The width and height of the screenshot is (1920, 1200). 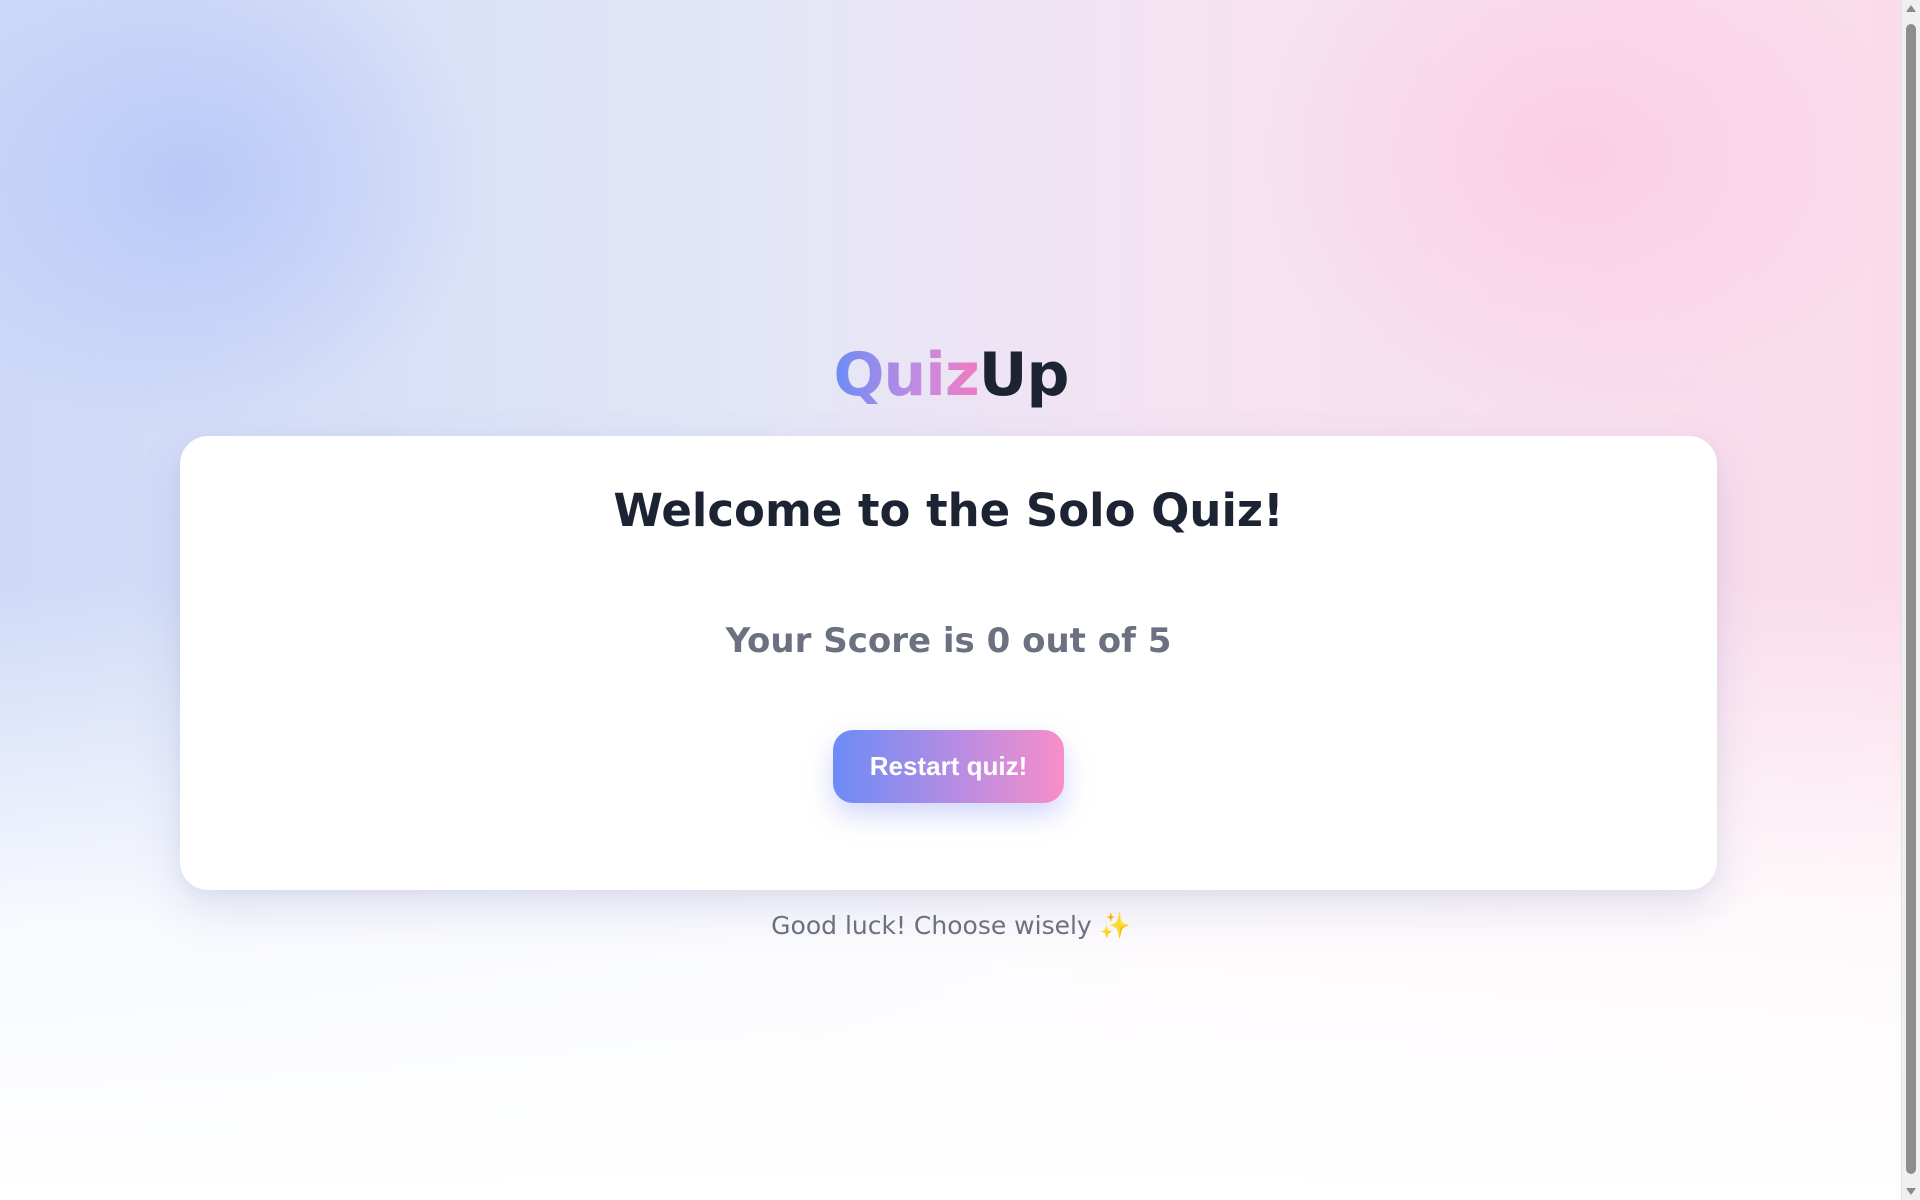 What do you see at coordinates (948, 766) in the screenshot?
I see `restart-quiz-button: Restart quiz!` at bounding box center [948, 766].